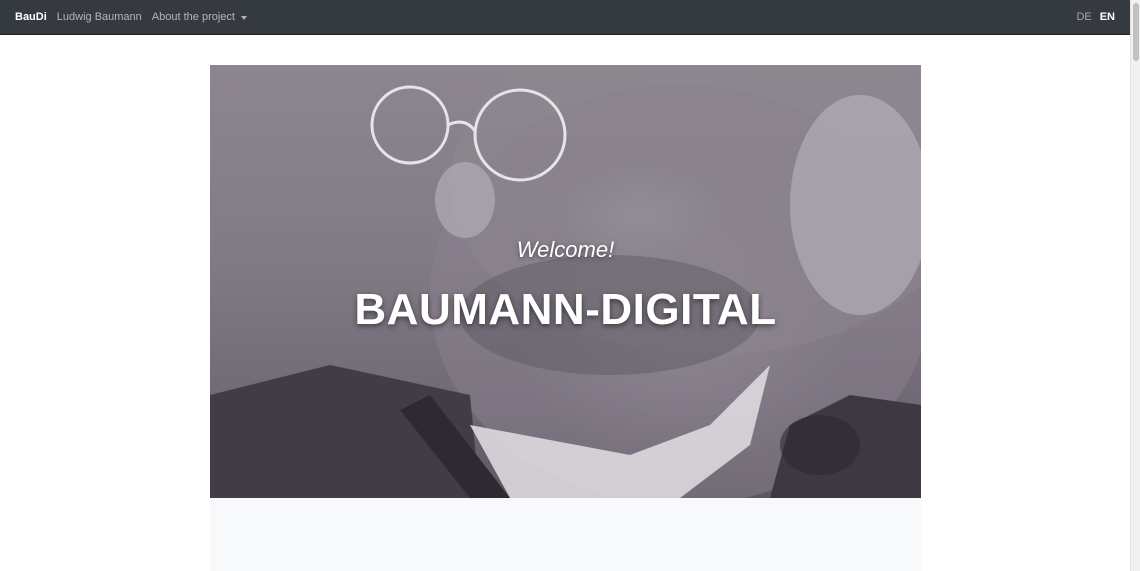  I want to click on vertical-scrollbar, so click(1135, 285).